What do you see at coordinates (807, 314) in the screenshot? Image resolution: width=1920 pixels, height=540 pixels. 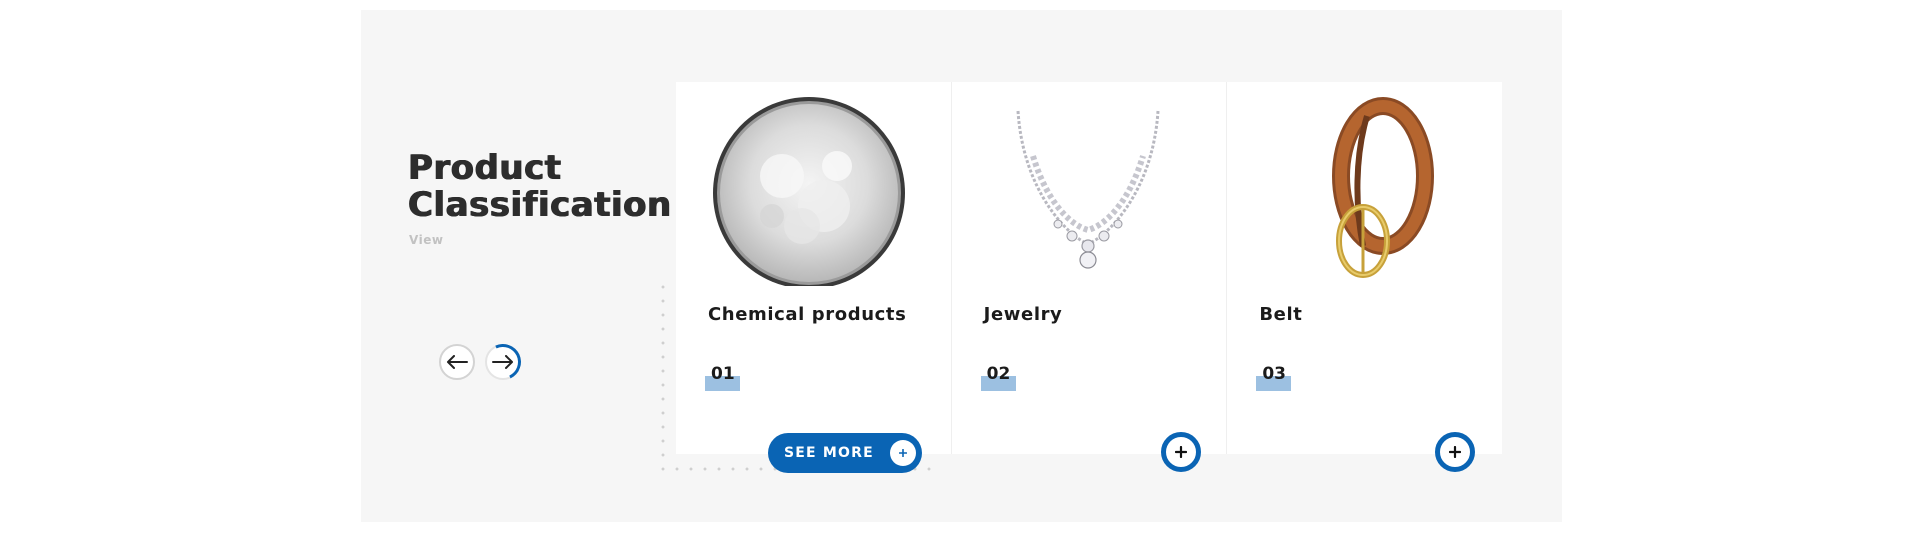 I see `card-title: Chemical products` at bounding box center [807, 314].